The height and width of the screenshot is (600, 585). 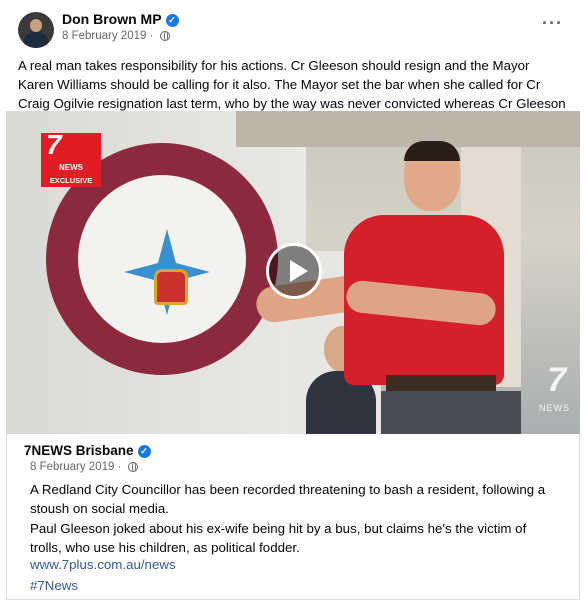 I want to click on post-meta: 8 February 2019 ·, so click(x=116, y=36).